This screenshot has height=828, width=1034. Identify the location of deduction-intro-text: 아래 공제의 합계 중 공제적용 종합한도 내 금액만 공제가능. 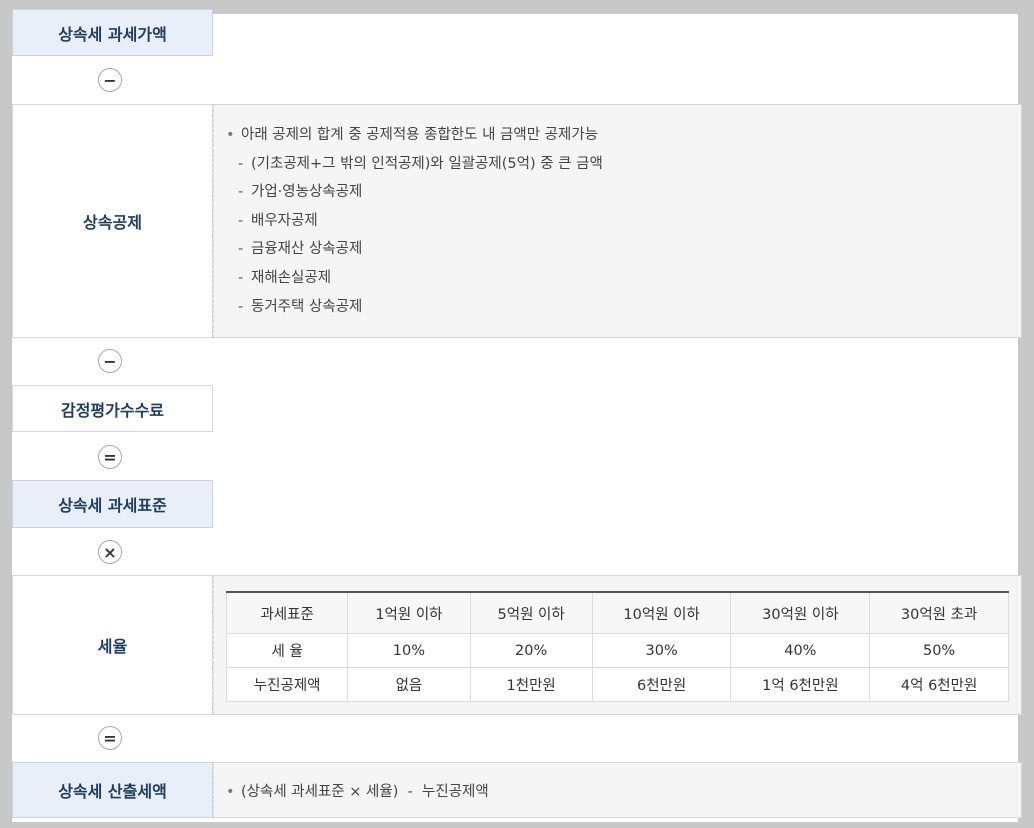
(420, 135).